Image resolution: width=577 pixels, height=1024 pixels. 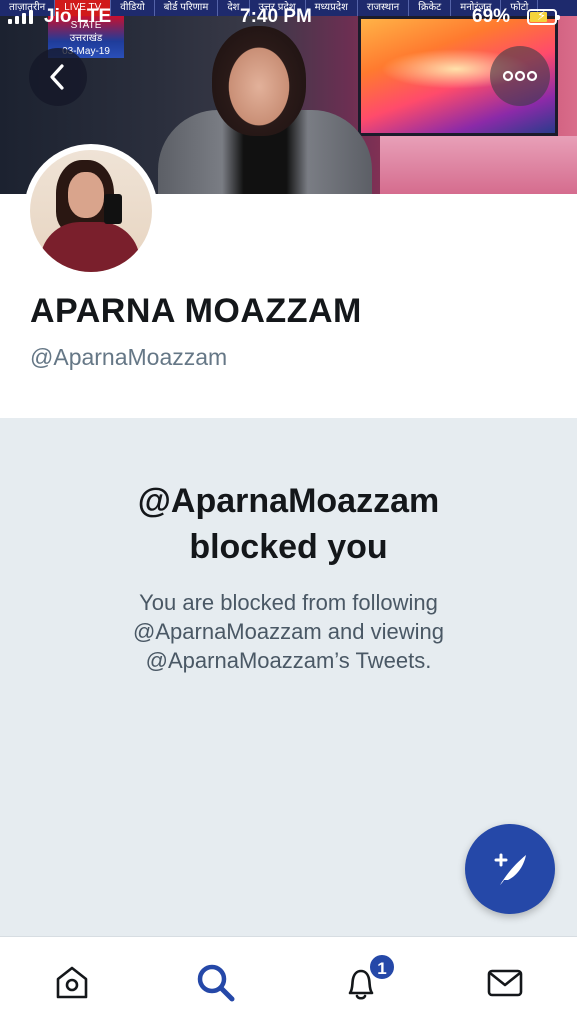 I want to click on tab-home, so click(x=72, y=983).